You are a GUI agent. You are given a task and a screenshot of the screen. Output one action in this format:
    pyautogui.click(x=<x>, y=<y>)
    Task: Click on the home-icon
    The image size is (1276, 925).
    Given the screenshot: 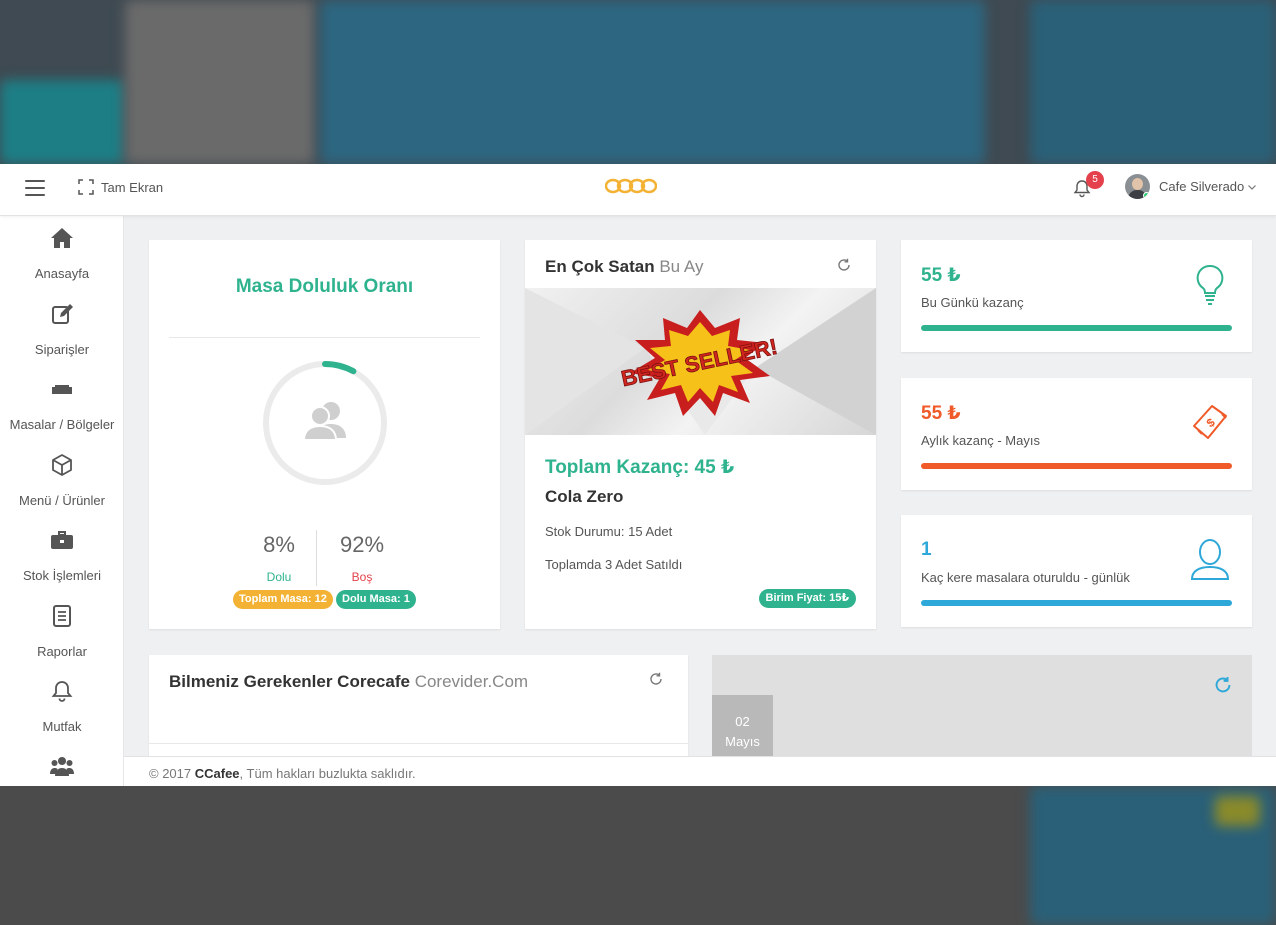 What is the action you would take?
    pyautogui.click(x=62, y=238)
    